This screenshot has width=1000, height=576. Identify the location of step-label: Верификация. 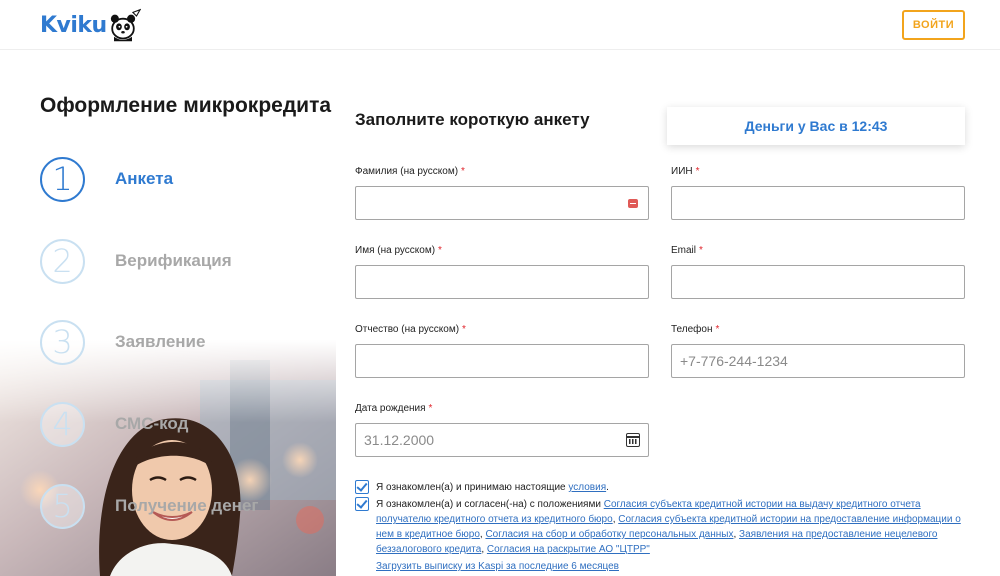
(173, 260).